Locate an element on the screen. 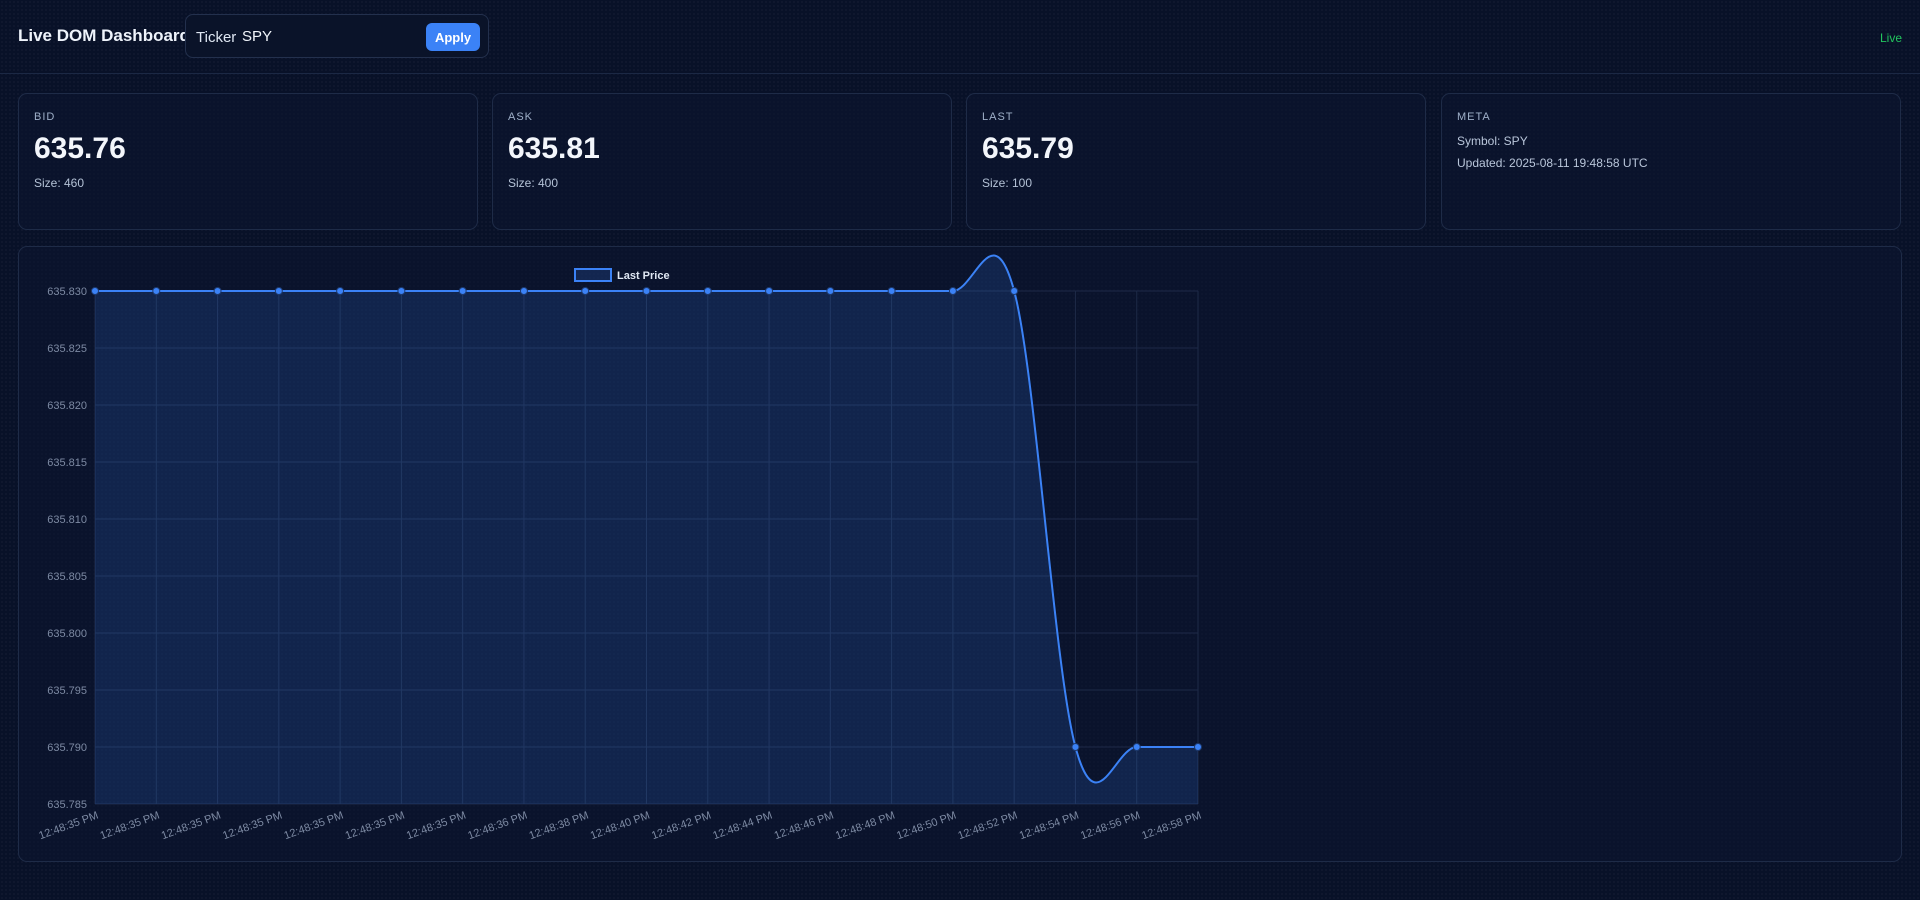  x-tick-label: 12:48:42 PM is located at coordinates (681, 826).